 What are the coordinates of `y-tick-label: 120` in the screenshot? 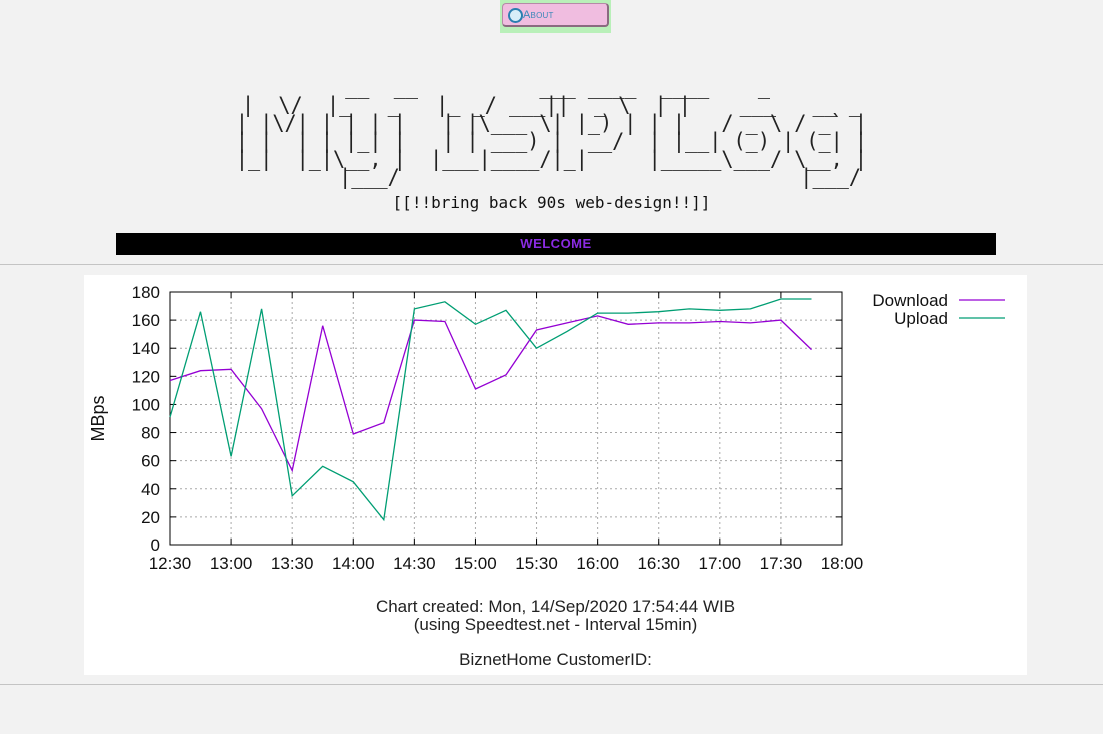 It's located at (146, 376).